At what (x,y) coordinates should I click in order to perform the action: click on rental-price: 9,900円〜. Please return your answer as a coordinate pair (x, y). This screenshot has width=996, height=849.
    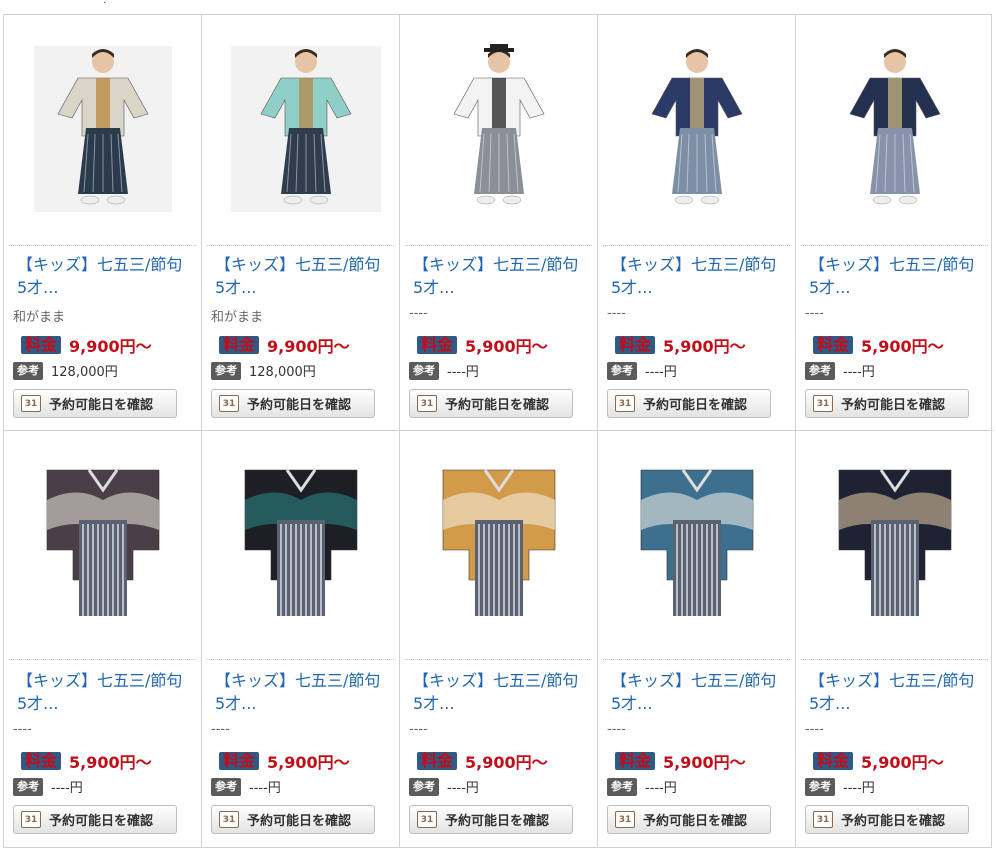
    Looking at the image, I should click on (110, 346).